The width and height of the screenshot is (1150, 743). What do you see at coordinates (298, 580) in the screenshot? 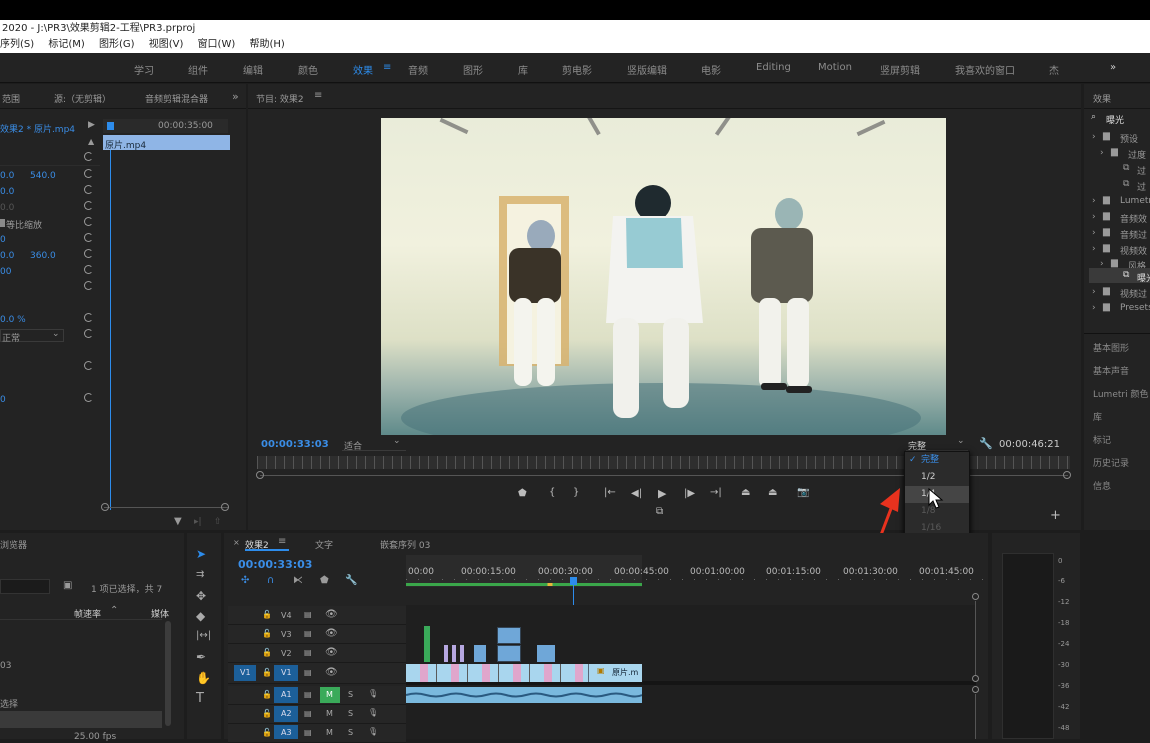
I see `linked-selection-icon: ⧔` at bounding box center [298, 580].